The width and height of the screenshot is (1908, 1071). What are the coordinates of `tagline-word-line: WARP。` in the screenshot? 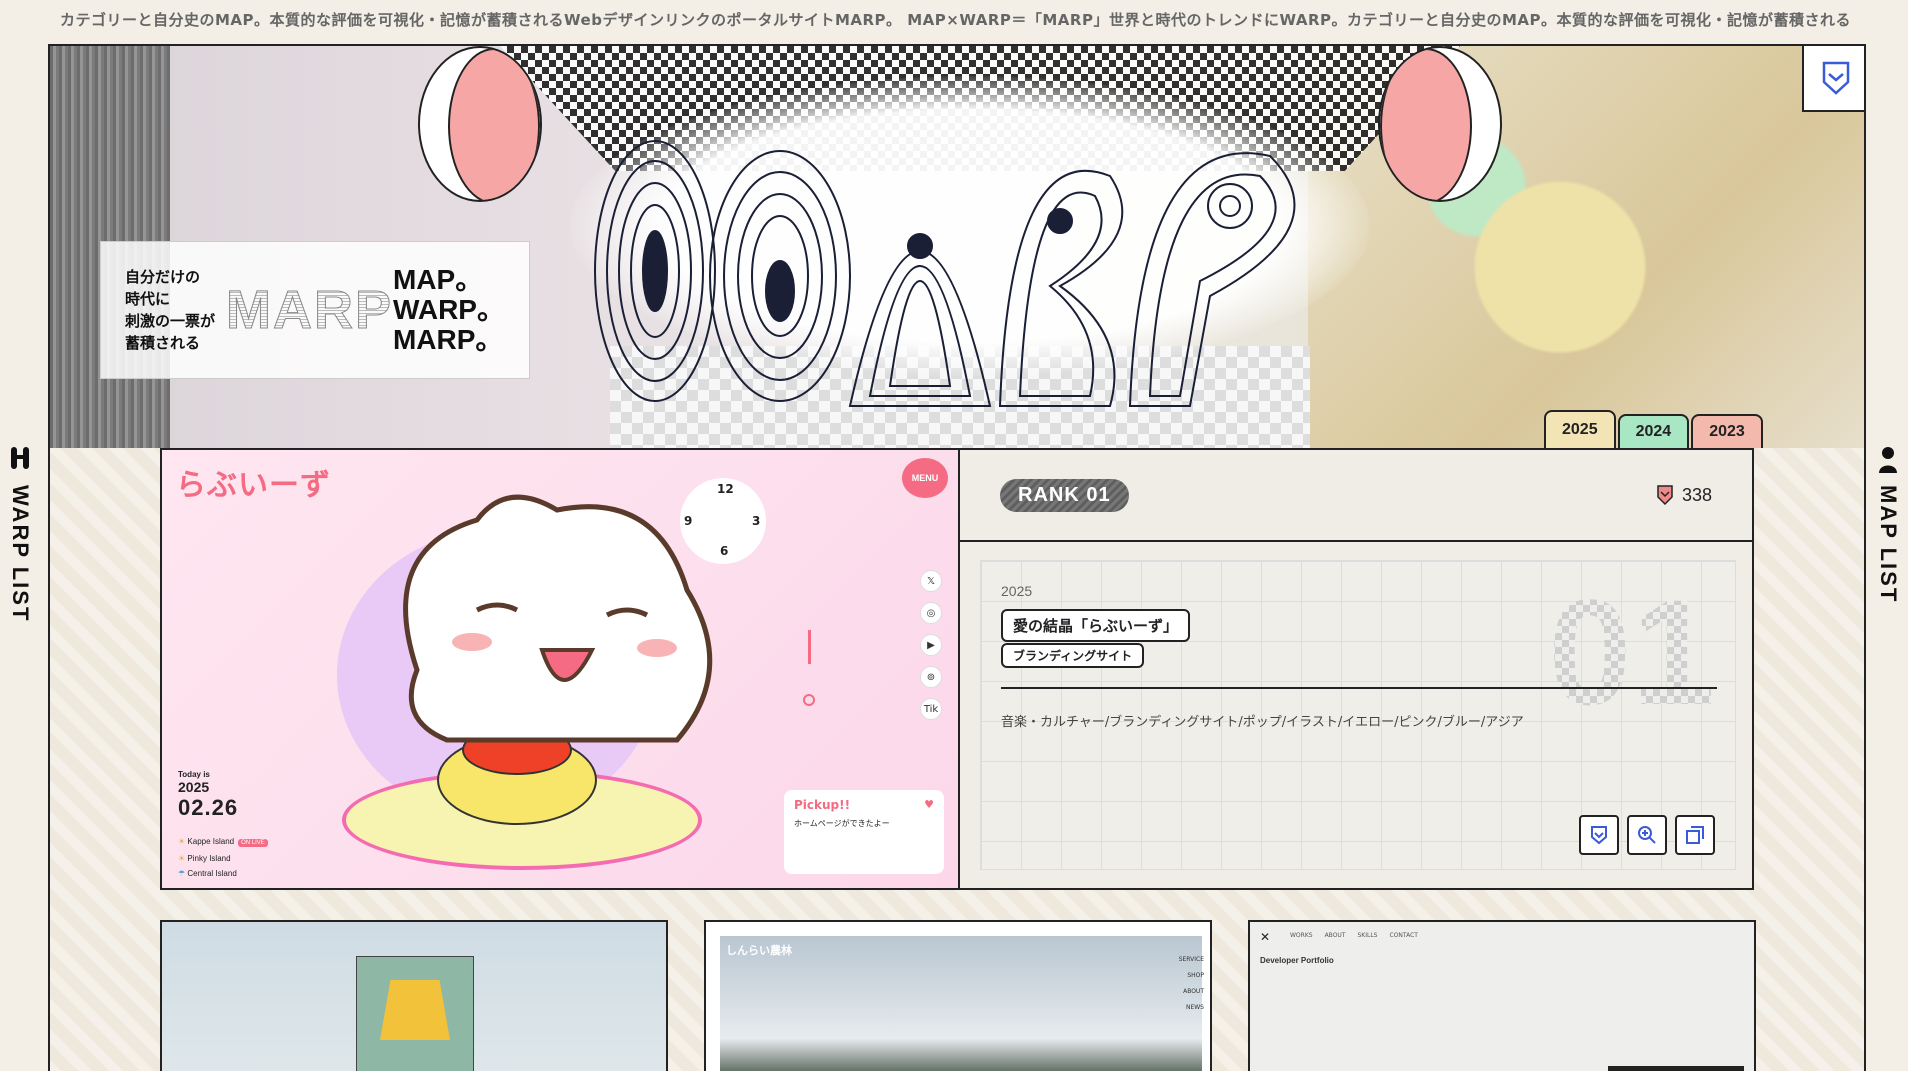 It's located at (448, 309).